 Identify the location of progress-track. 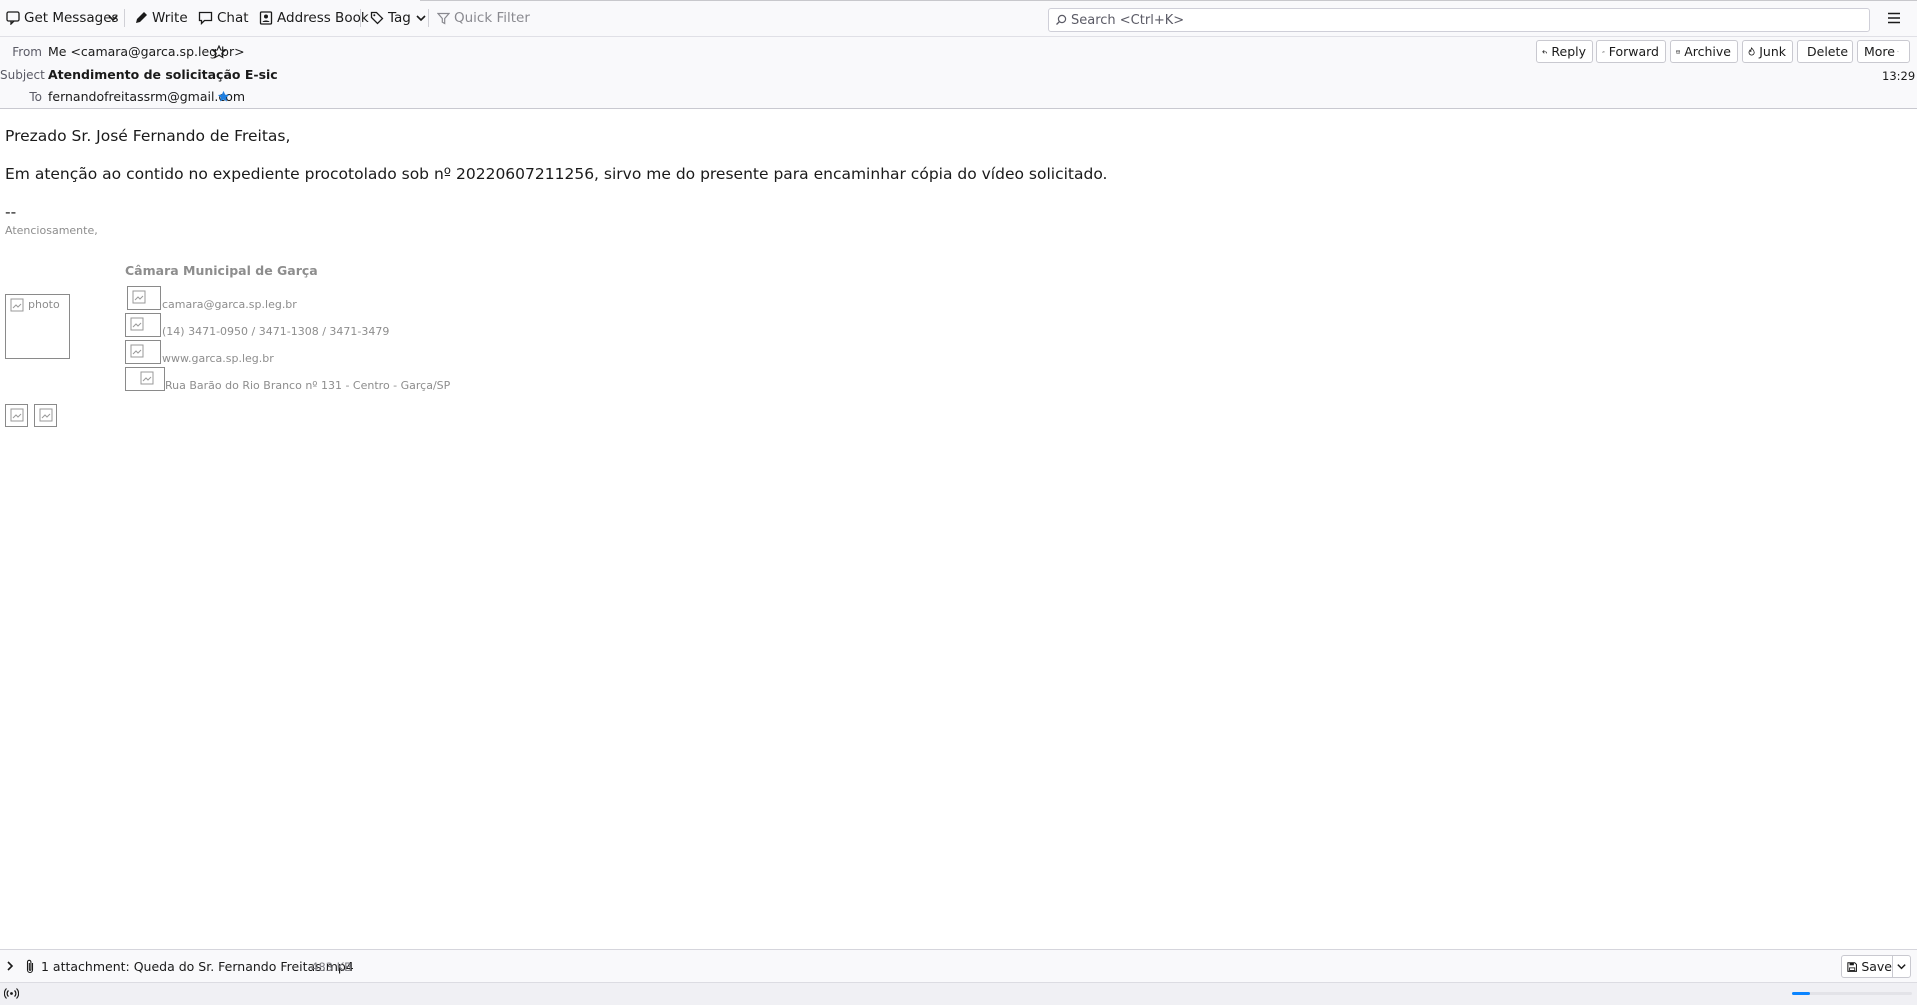
(1852, 993).